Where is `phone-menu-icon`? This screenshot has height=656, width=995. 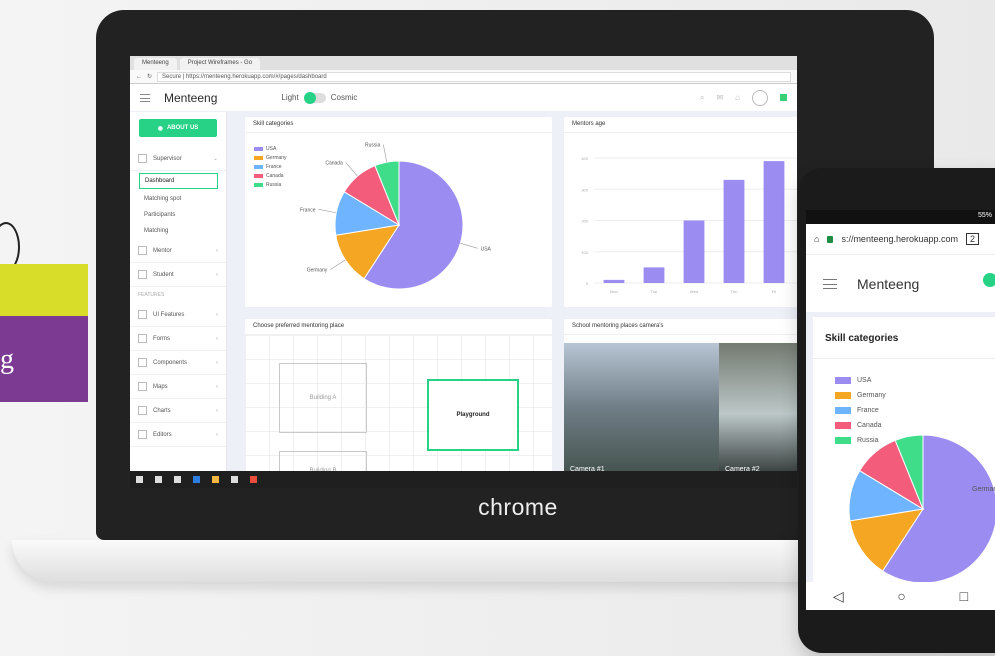
phone-menu-icon is located at coordinates (830, 283).